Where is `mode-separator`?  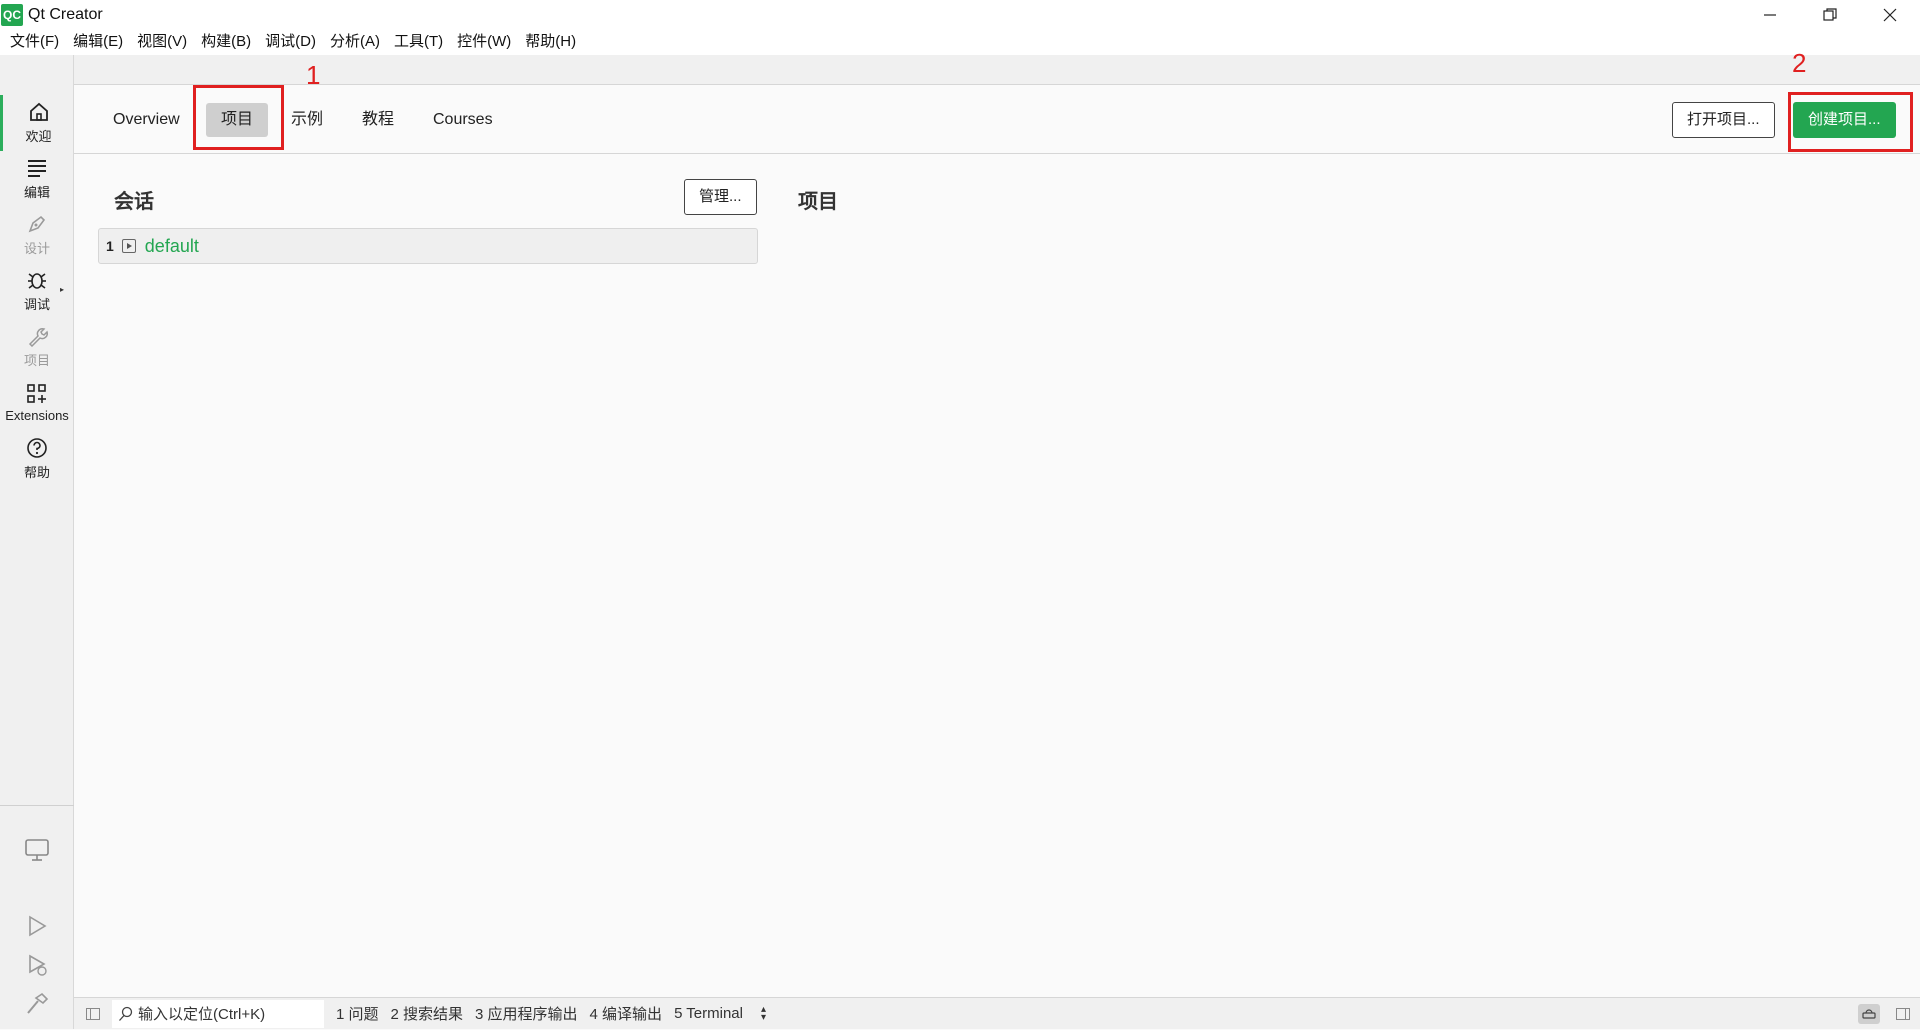
mode-separator is located at coordinates (37, 805).